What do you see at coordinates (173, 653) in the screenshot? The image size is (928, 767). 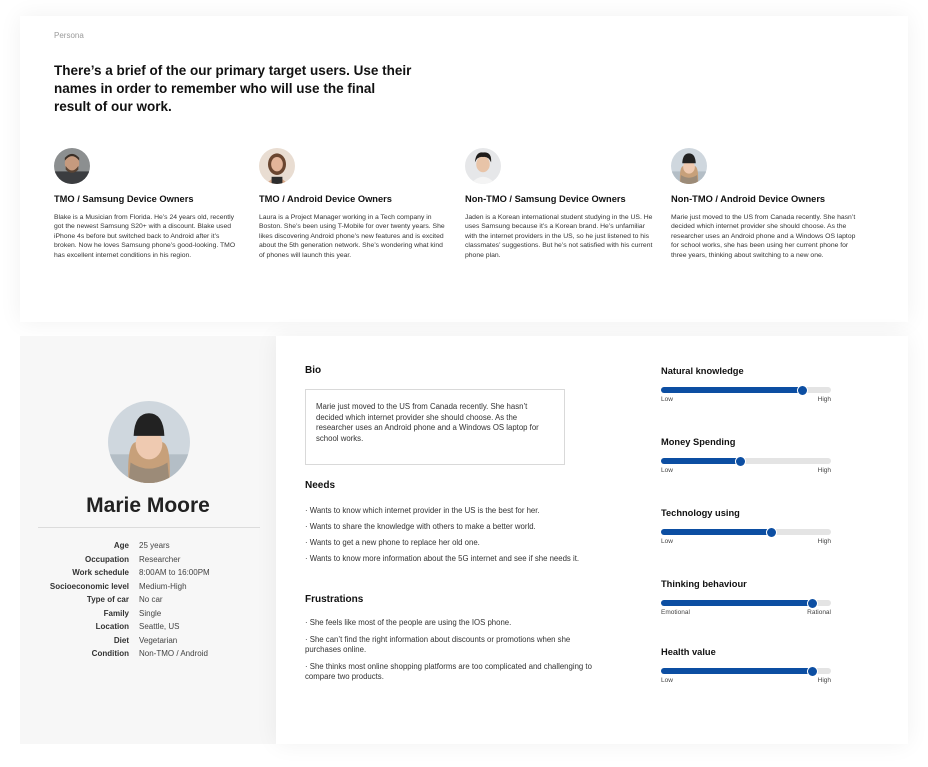 I see `attr-value: Non-TMO / Android` at bounding box center [173, 653].